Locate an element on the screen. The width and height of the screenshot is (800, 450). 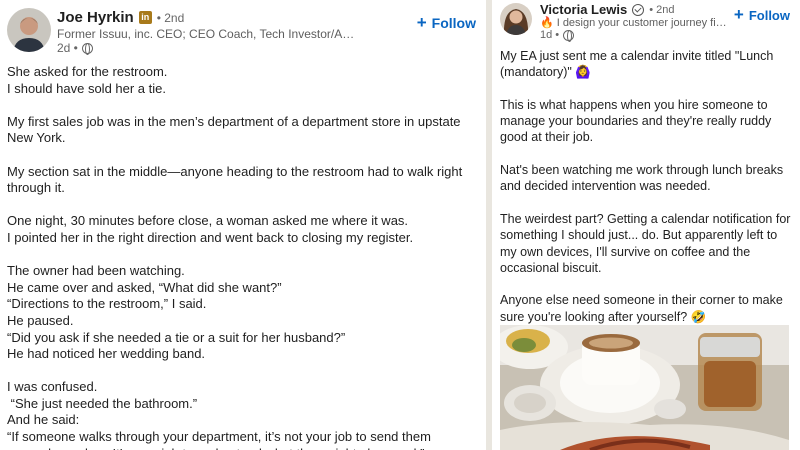
author-name-row: Victoria Lewis • 2nd is located at coordinates (607, 9).